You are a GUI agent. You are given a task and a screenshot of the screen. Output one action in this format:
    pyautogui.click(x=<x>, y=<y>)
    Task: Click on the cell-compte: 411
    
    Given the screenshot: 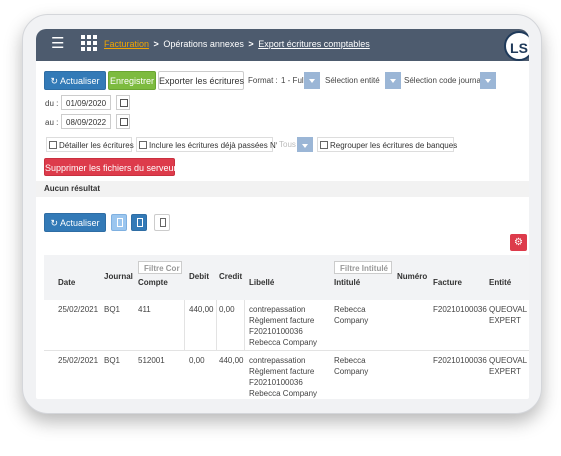 What is the action you would take?
    pyautogui.click(x=144, y=309)
    